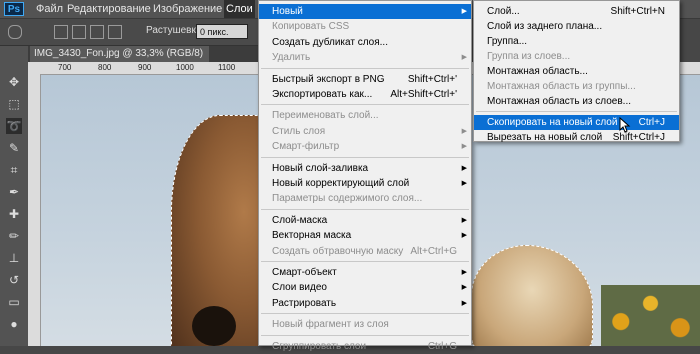 The height and width of the screenshot is (354, 700). I want to click on layer-menu-item-label: Новый, so click(287, 11).